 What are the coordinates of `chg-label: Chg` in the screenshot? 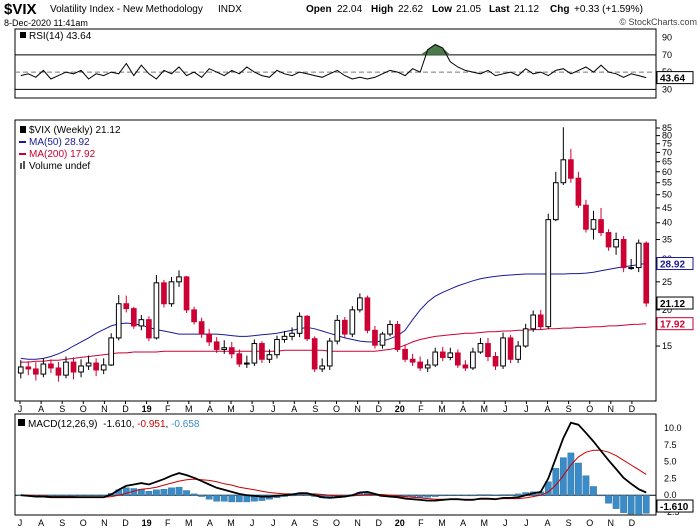 It's located at (559, 9).